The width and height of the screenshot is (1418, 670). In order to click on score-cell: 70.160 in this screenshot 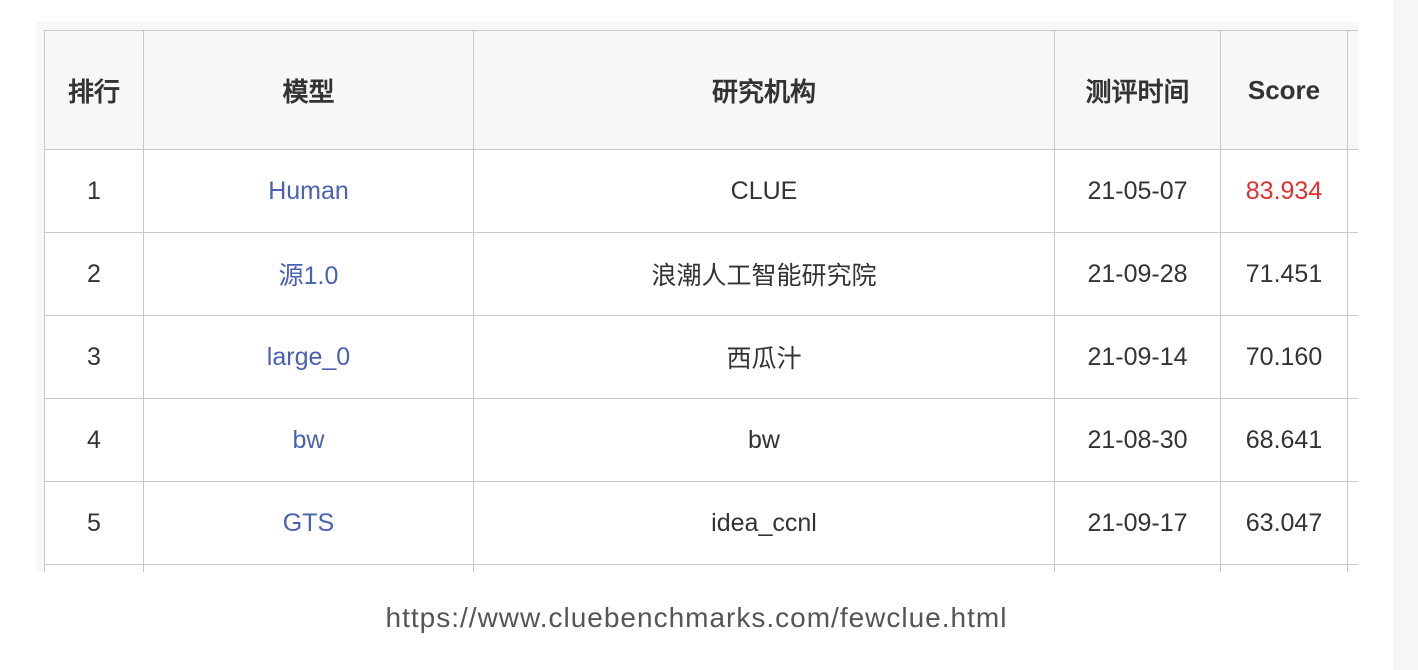, I will do `click(1284, 357)`.